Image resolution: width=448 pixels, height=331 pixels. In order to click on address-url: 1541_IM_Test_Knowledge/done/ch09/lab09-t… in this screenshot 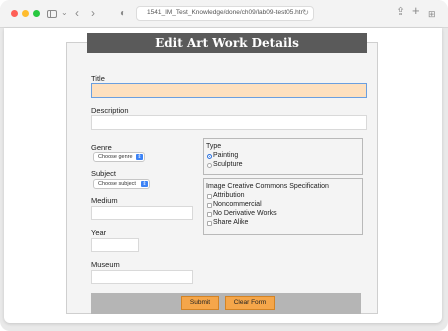, I will do `click(225, 12)`.